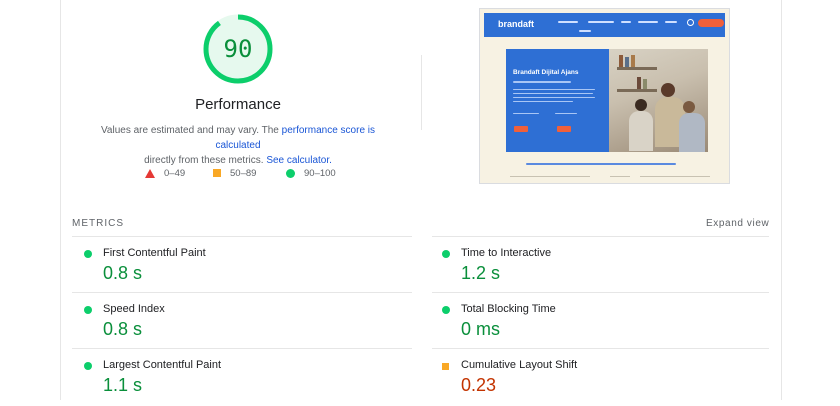  Describe the element at coordinates (238, 104) in the screenshot. I see `performance-title: Performance` at that location.